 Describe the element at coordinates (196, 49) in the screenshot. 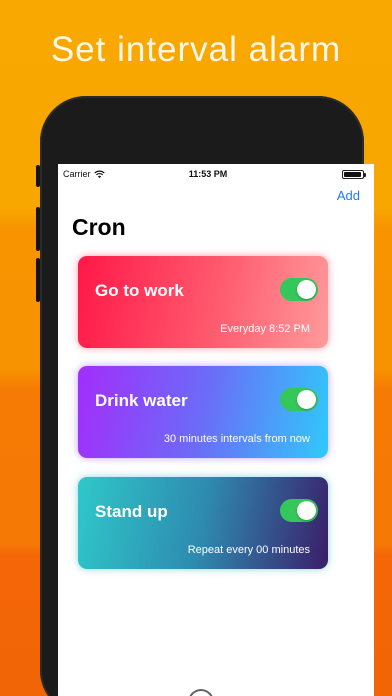

I see `promo-headline: Set interval alarm` at that location.